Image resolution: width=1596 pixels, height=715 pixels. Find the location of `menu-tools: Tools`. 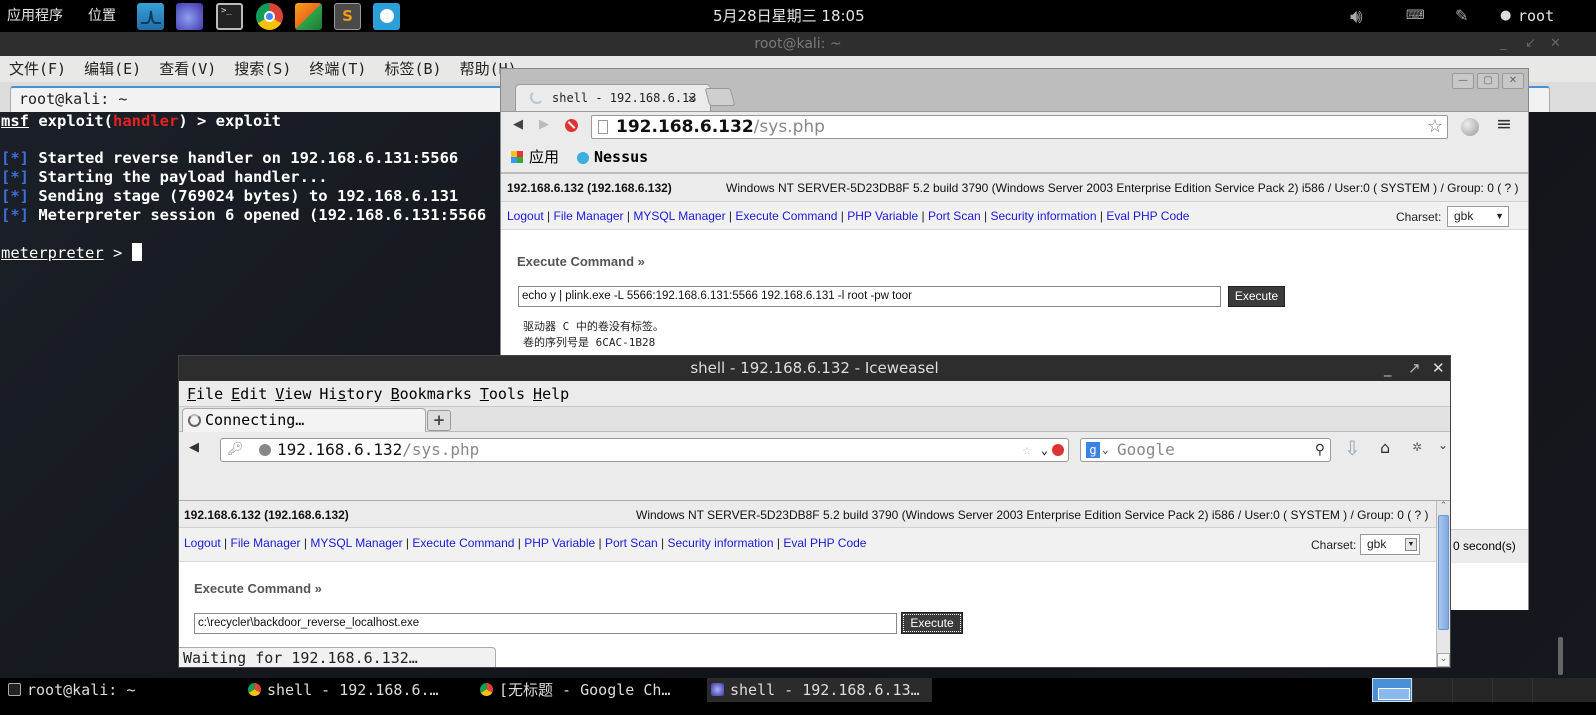

menu-tools: Tools is located at coordinates (502, 394).